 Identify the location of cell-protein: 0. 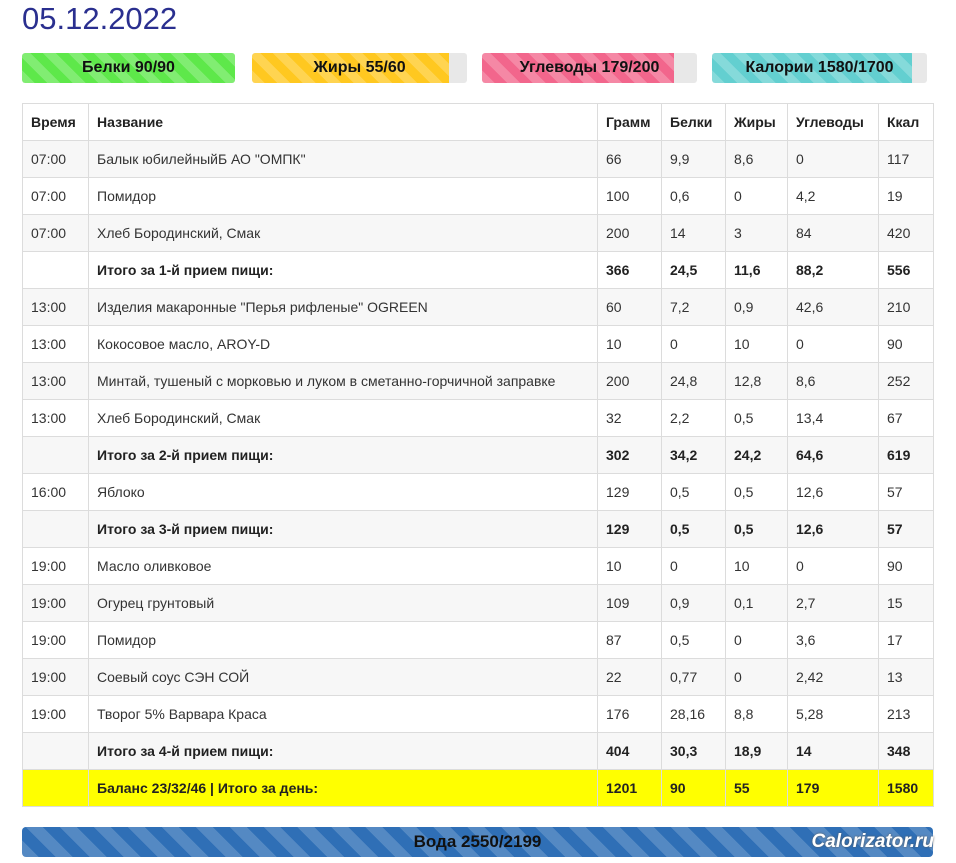
(693, 566).